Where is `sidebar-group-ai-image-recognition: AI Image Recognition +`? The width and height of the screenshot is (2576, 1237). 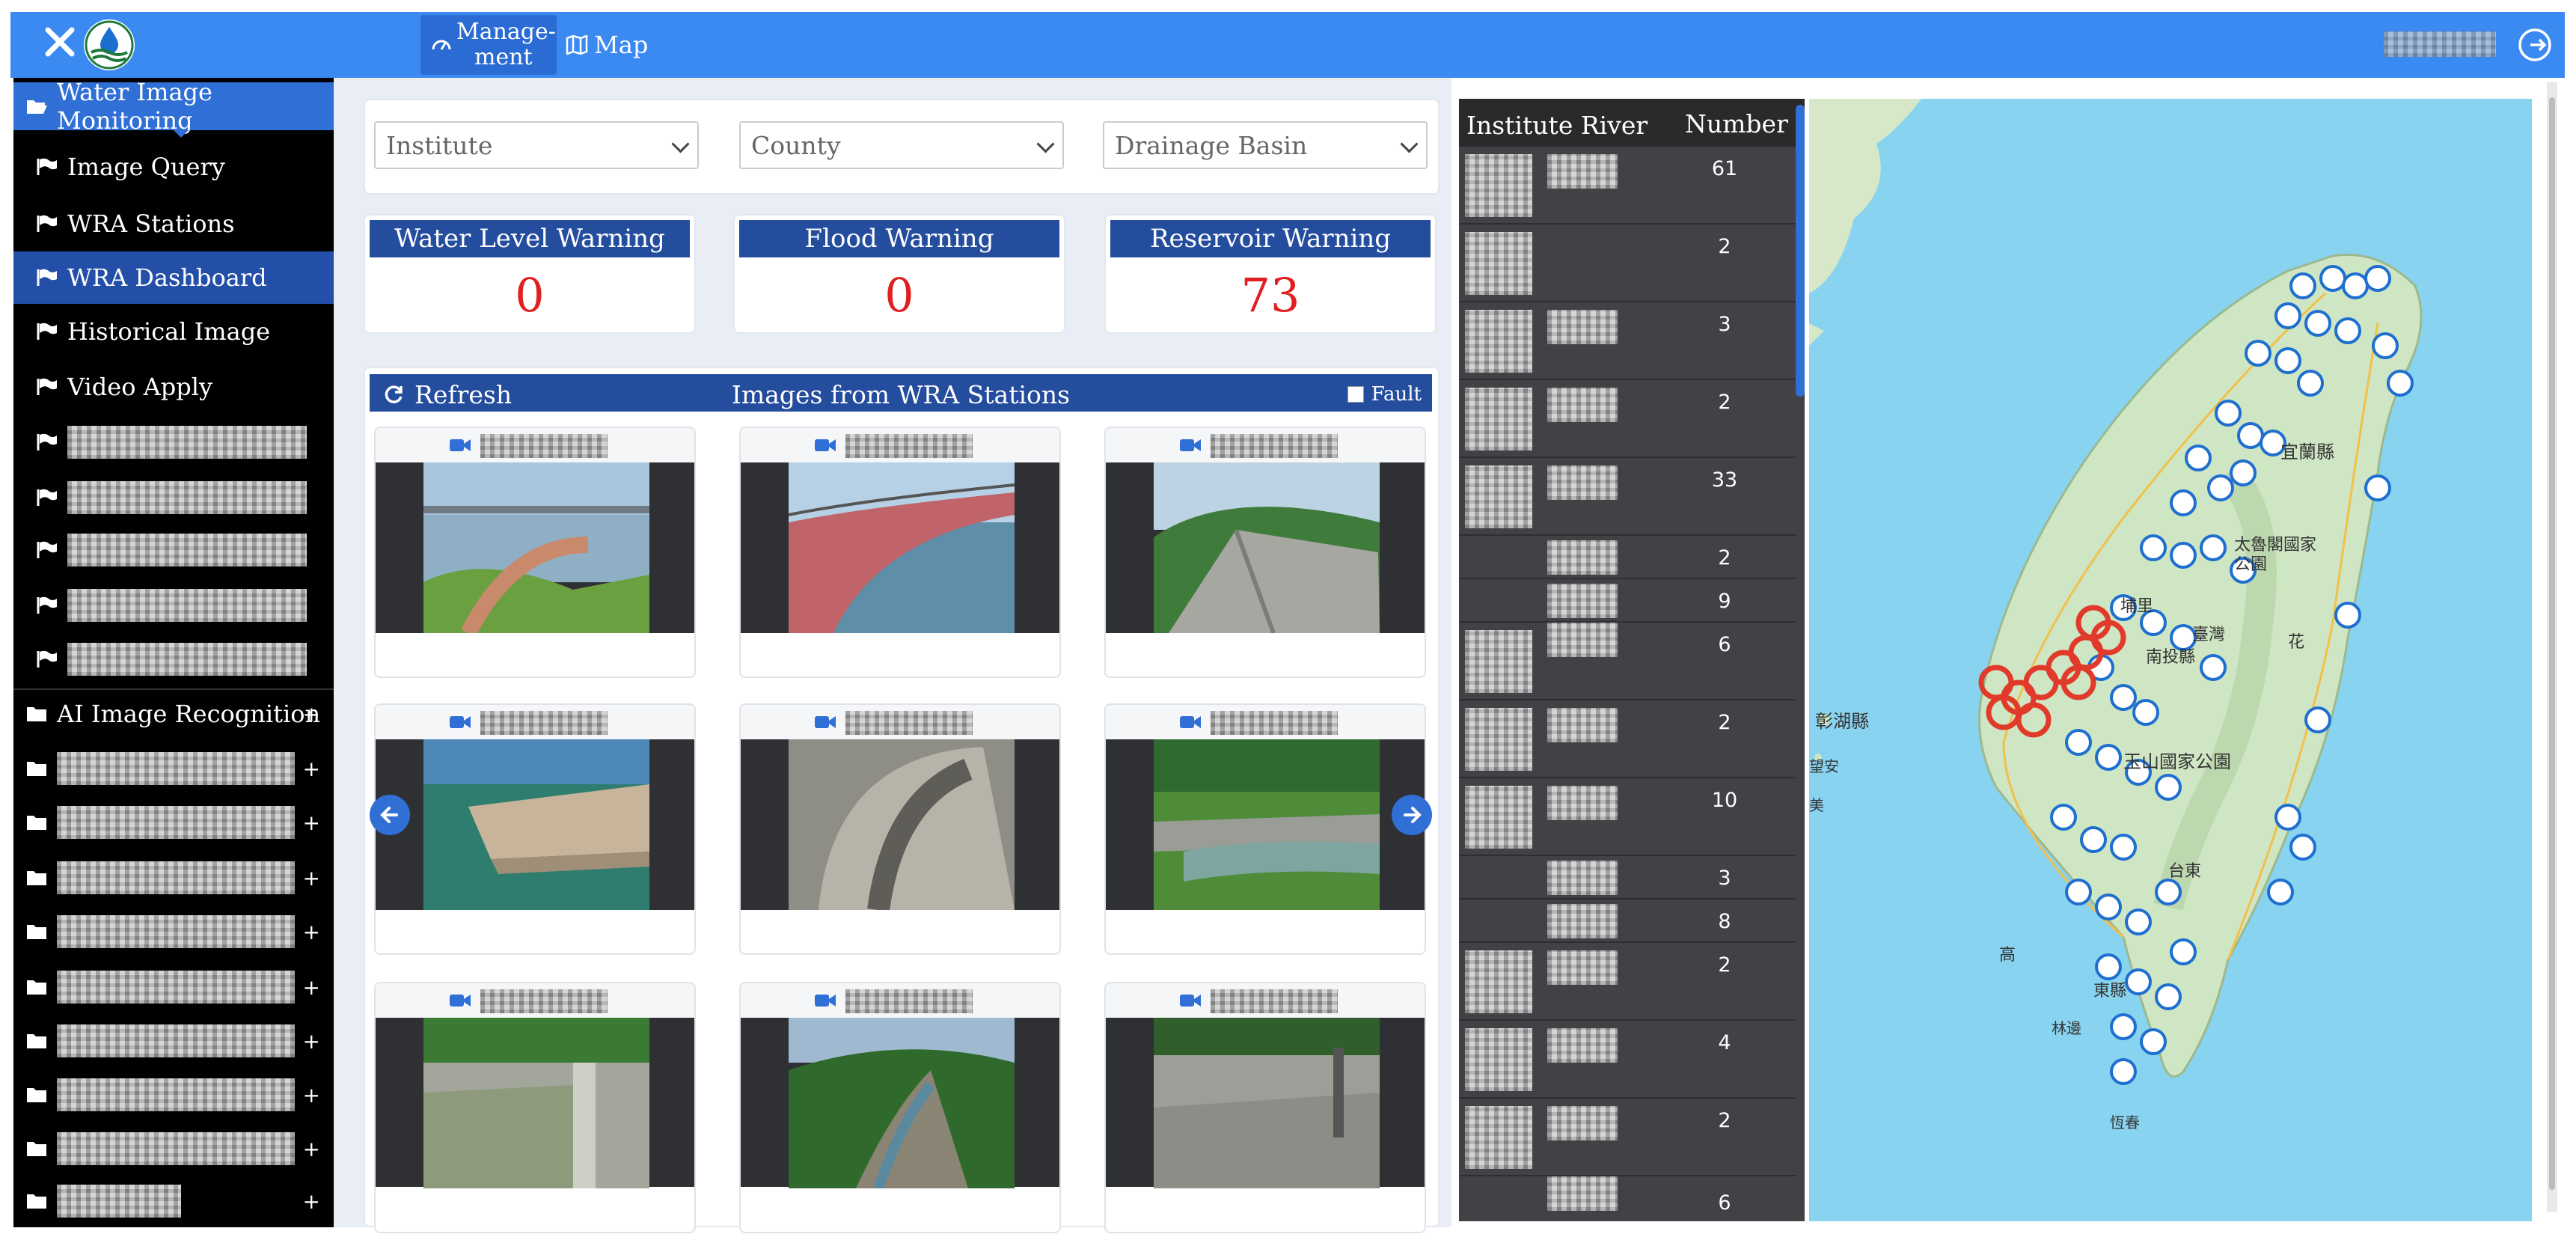
sidebar-group-ai-image-recognition: AI Image Recognition + is located at coordinates (174, 713).